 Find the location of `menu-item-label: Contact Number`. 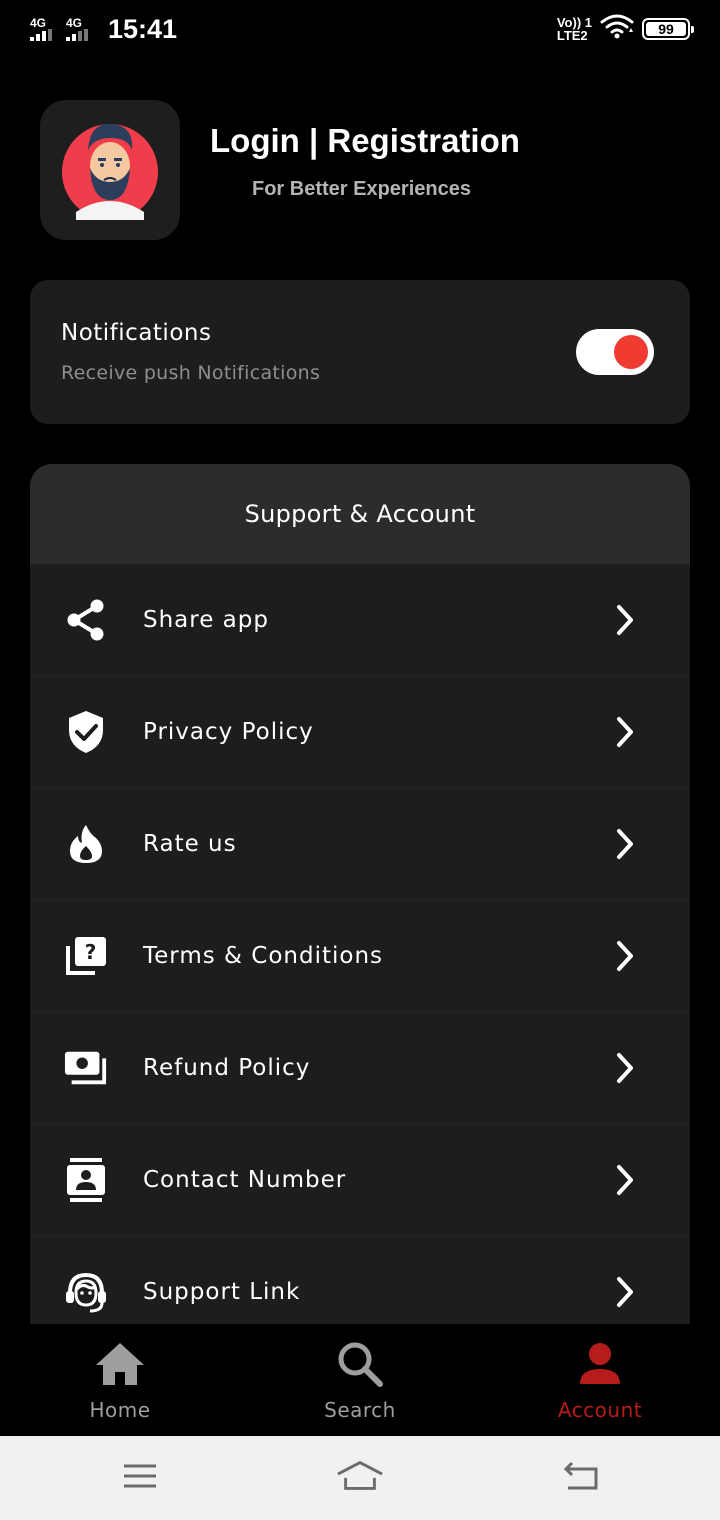

menu-item-label: Contact Number is located at coordinates (245, 1179).